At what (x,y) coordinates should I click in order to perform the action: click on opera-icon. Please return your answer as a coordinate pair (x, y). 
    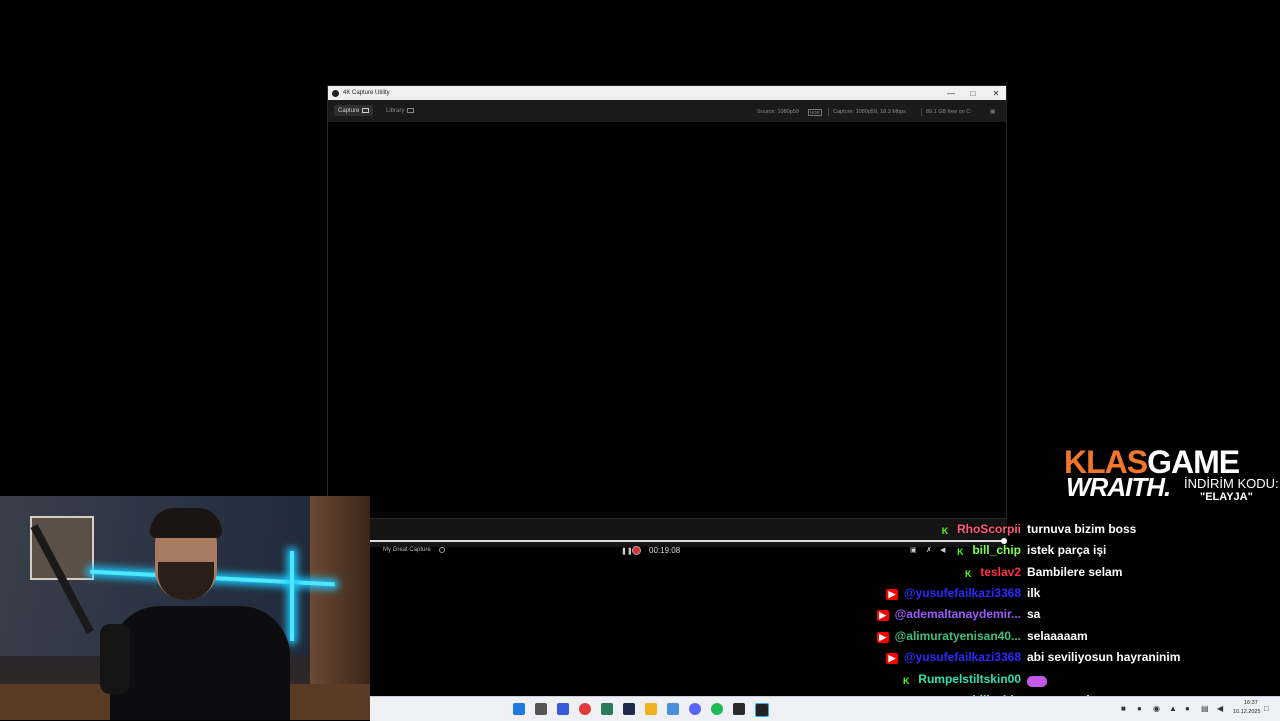
    Looking at the image, I should click on (585, 709).